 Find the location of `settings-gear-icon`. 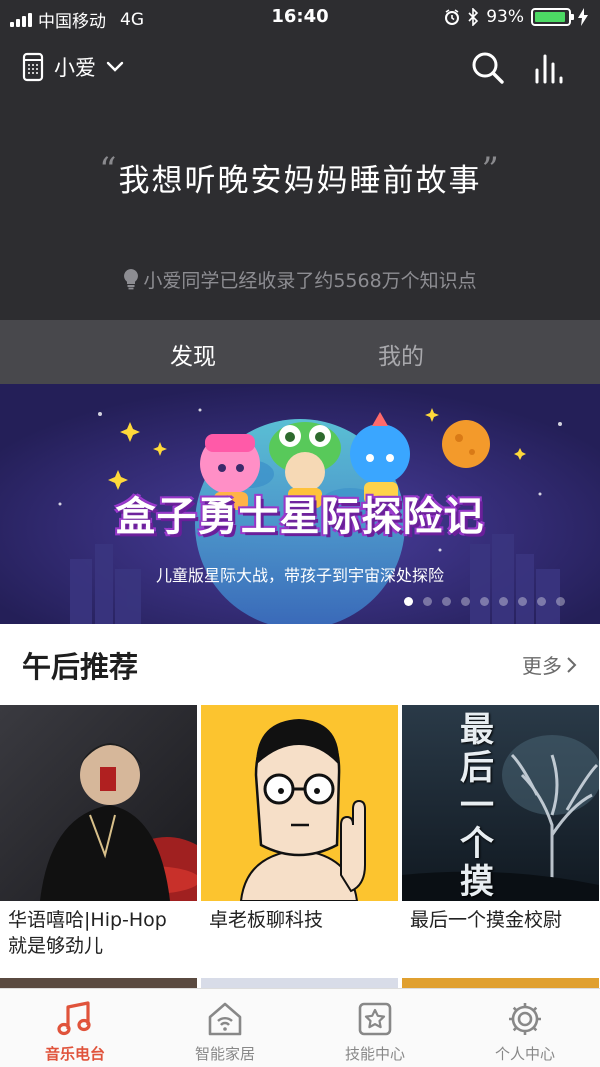

settings-gear-icon is located at coordinates (525, 1019).